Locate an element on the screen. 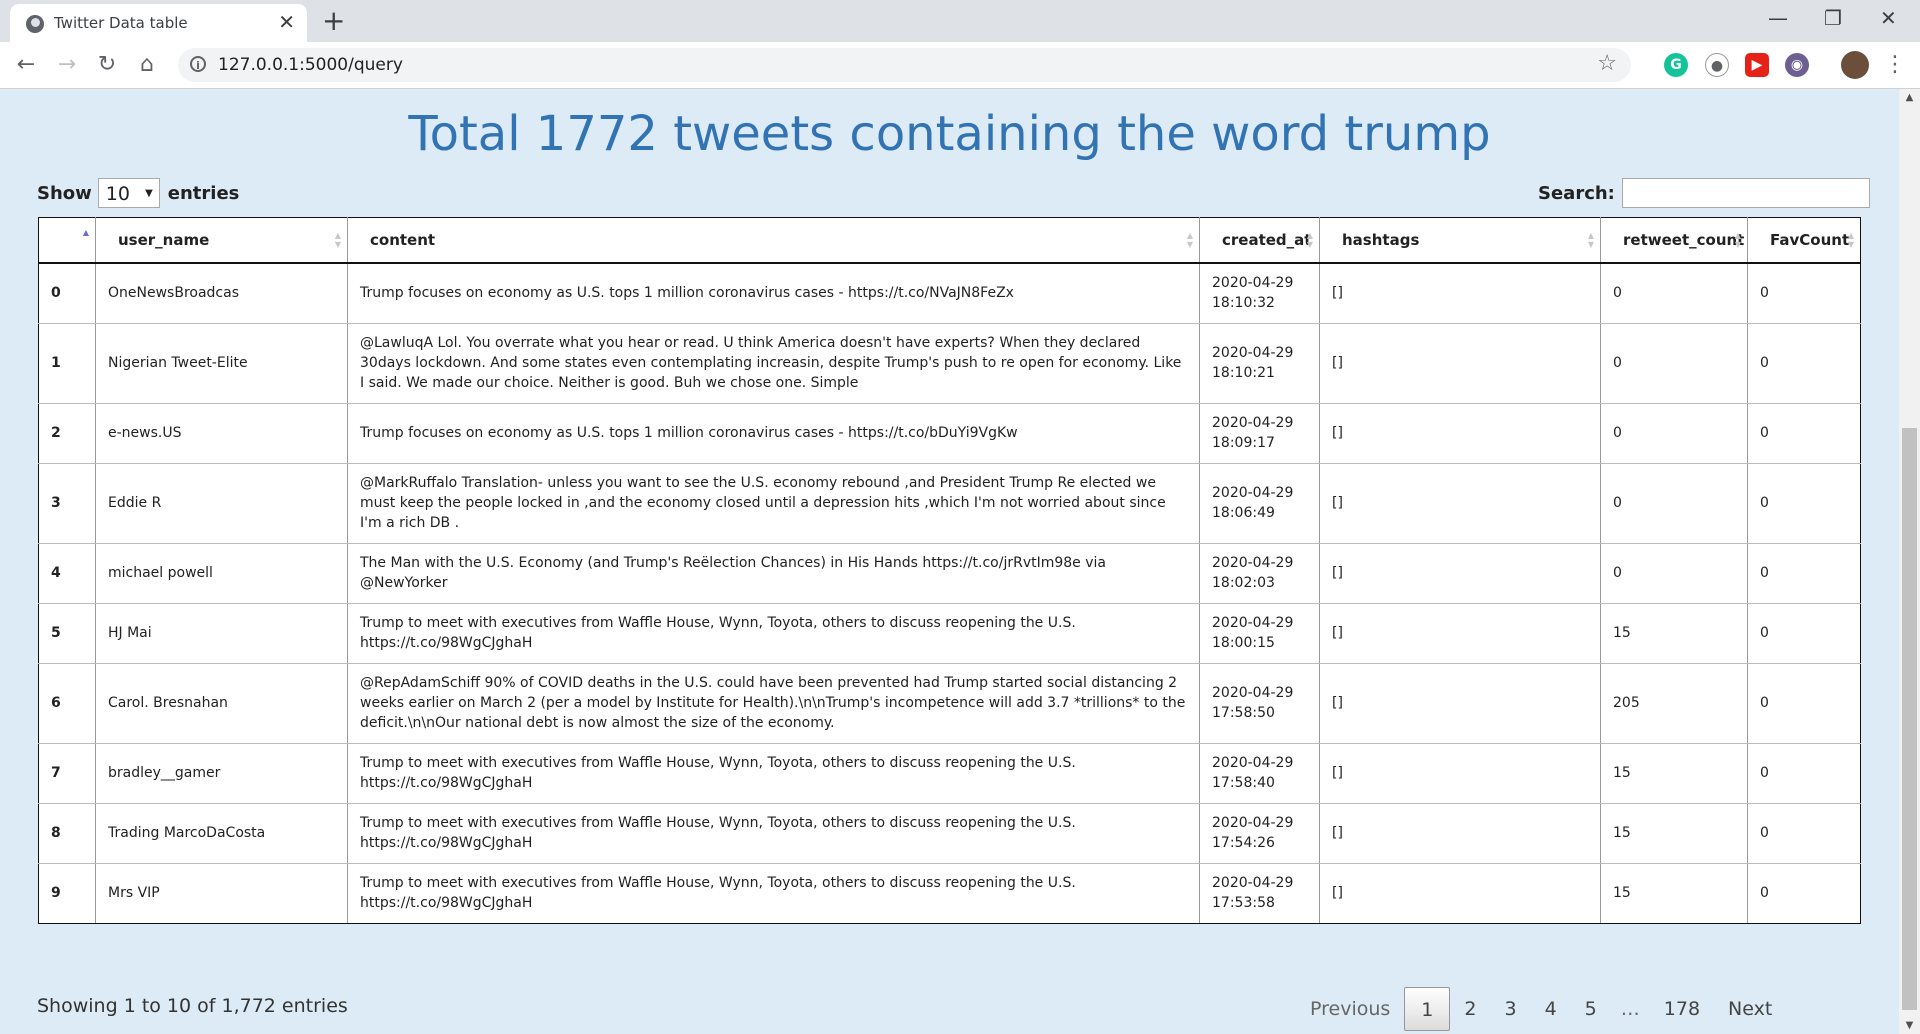  pagination-page-4: 4 is located at coordinates (1551, 1009).